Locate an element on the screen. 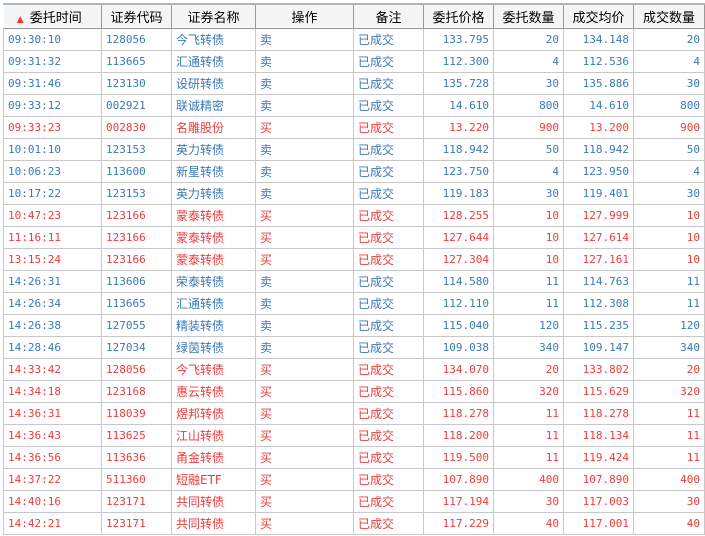  cell-avg-price: 118.278 is located at coordinates (598, 413).